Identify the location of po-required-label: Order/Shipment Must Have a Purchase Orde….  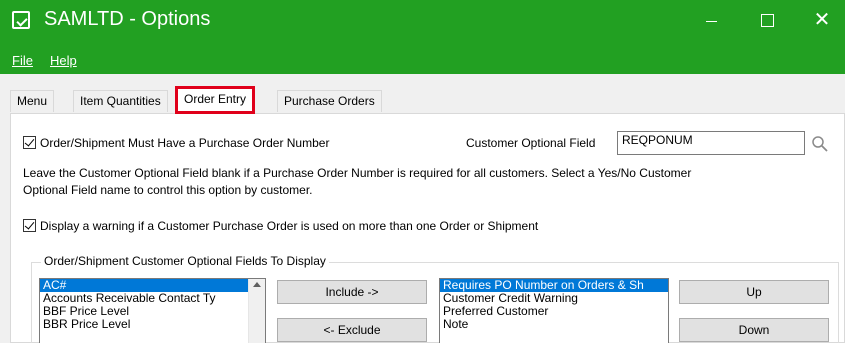
(185, 143).